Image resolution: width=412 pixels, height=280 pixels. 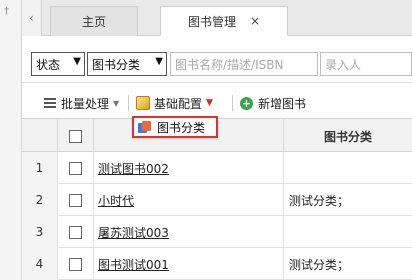 I want to click on row-index: 2, so click(x=40, y=200).